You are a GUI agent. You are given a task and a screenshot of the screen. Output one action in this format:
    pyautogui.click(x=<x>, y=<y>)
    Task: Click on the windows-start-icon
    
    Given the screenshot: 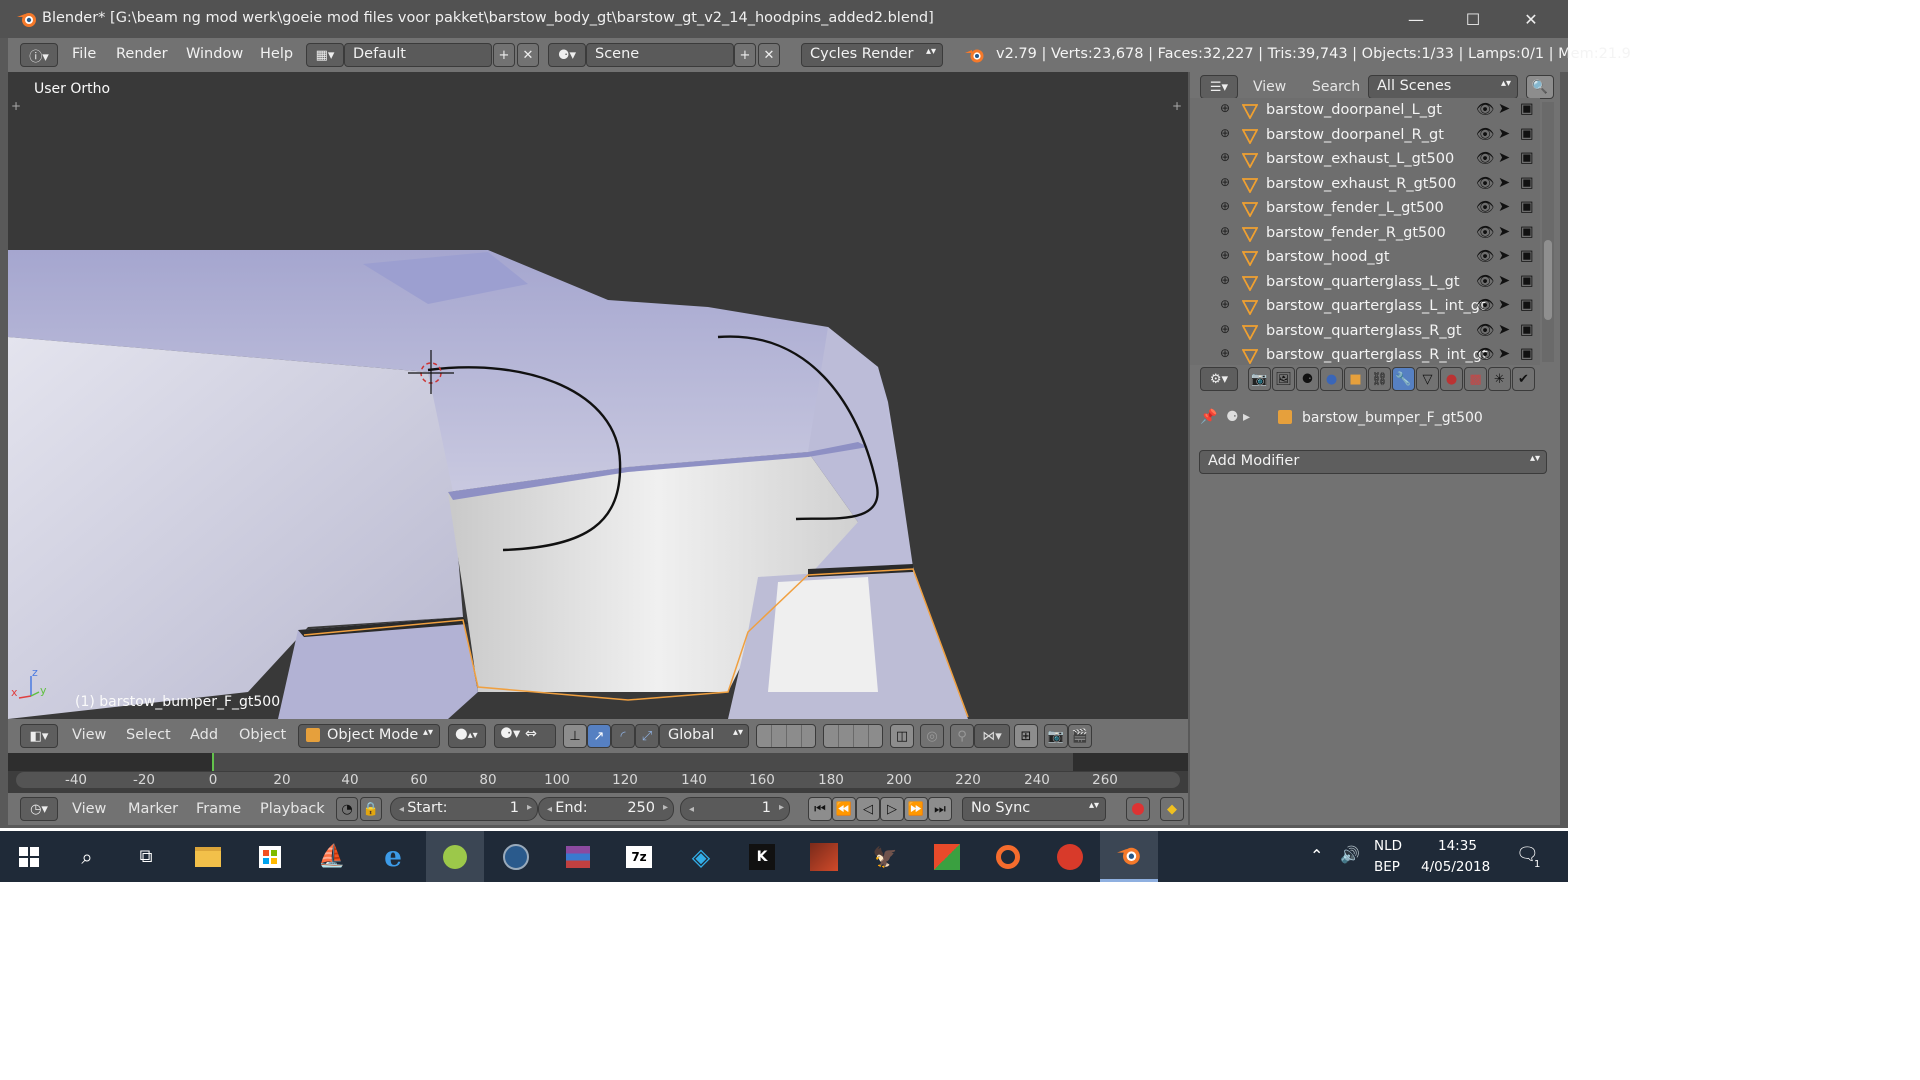 What is the action you would take?
    pyautogui.click(x=29, y=856)
    